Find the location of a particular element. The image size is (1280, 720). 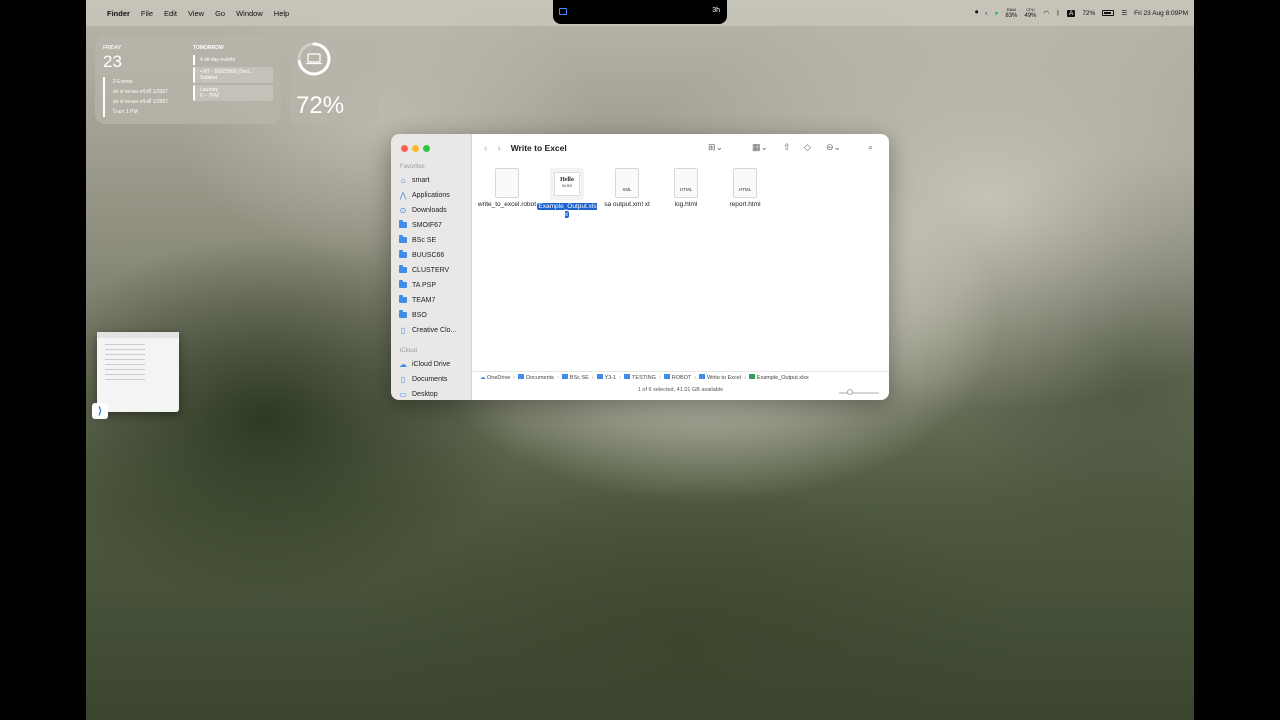

calendar-today-number: 23 is located at coordinates (112, 61).